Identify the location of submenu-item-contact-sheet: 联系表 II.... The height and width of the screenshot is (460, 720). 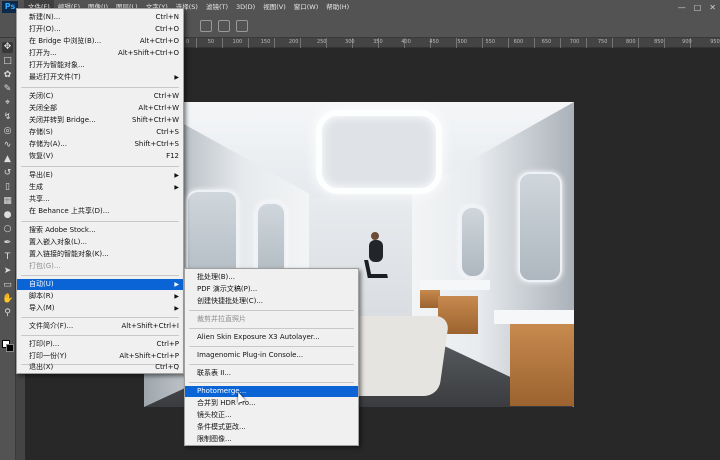
(271, 373).